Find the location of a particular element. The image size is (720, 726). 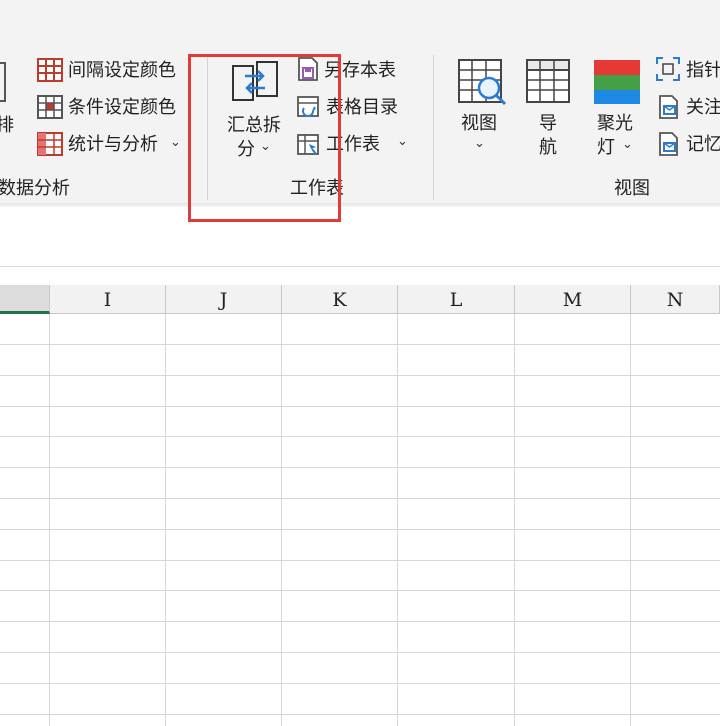

navigation-label-line2: 航 is located at coordinates (548, 147).